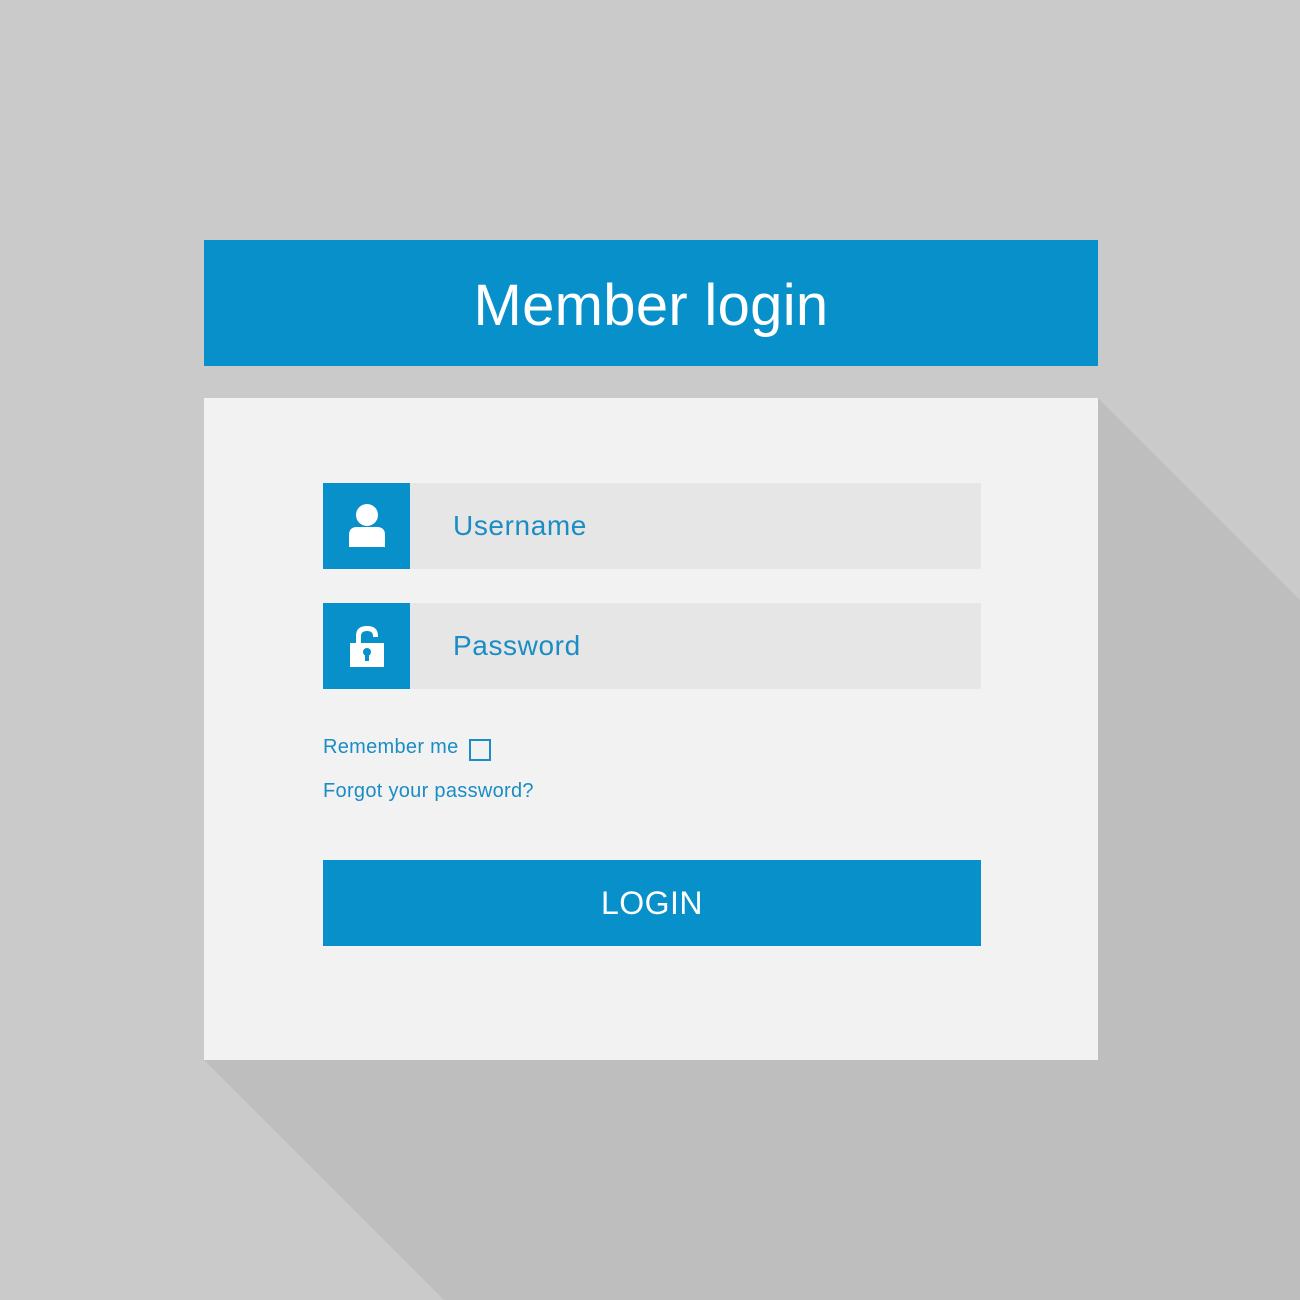  I want to click on remember-me-label: Remember me, so click(391, 747).